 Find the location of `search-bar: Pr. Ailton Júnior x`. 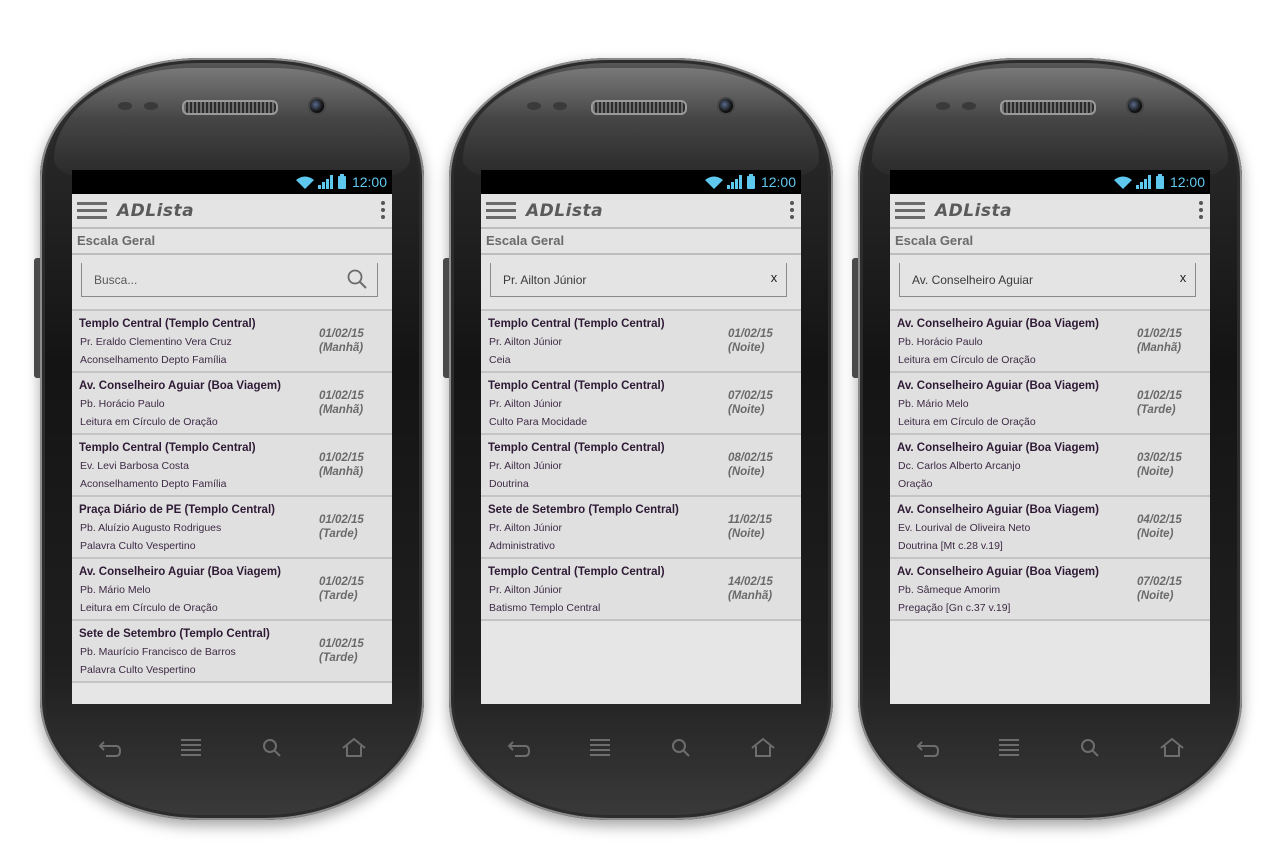

search-bar: Pr. Ailton Júnior x is located at coordinates (641, 283).